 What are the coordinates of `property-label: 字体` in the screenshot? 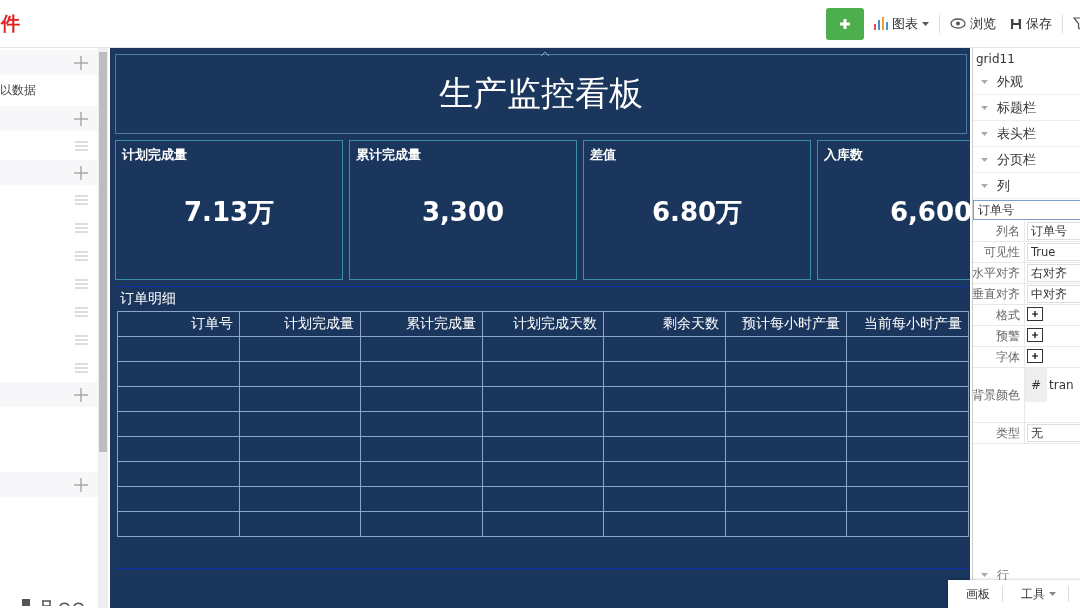 It's located at (1008, 357).